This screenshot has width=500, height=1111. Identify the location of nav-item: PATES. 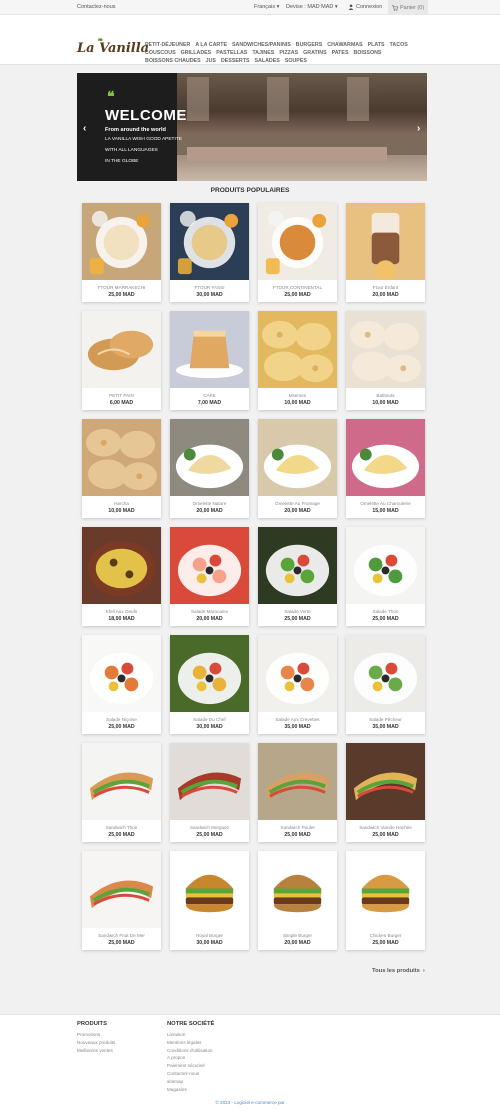
(340, 53).